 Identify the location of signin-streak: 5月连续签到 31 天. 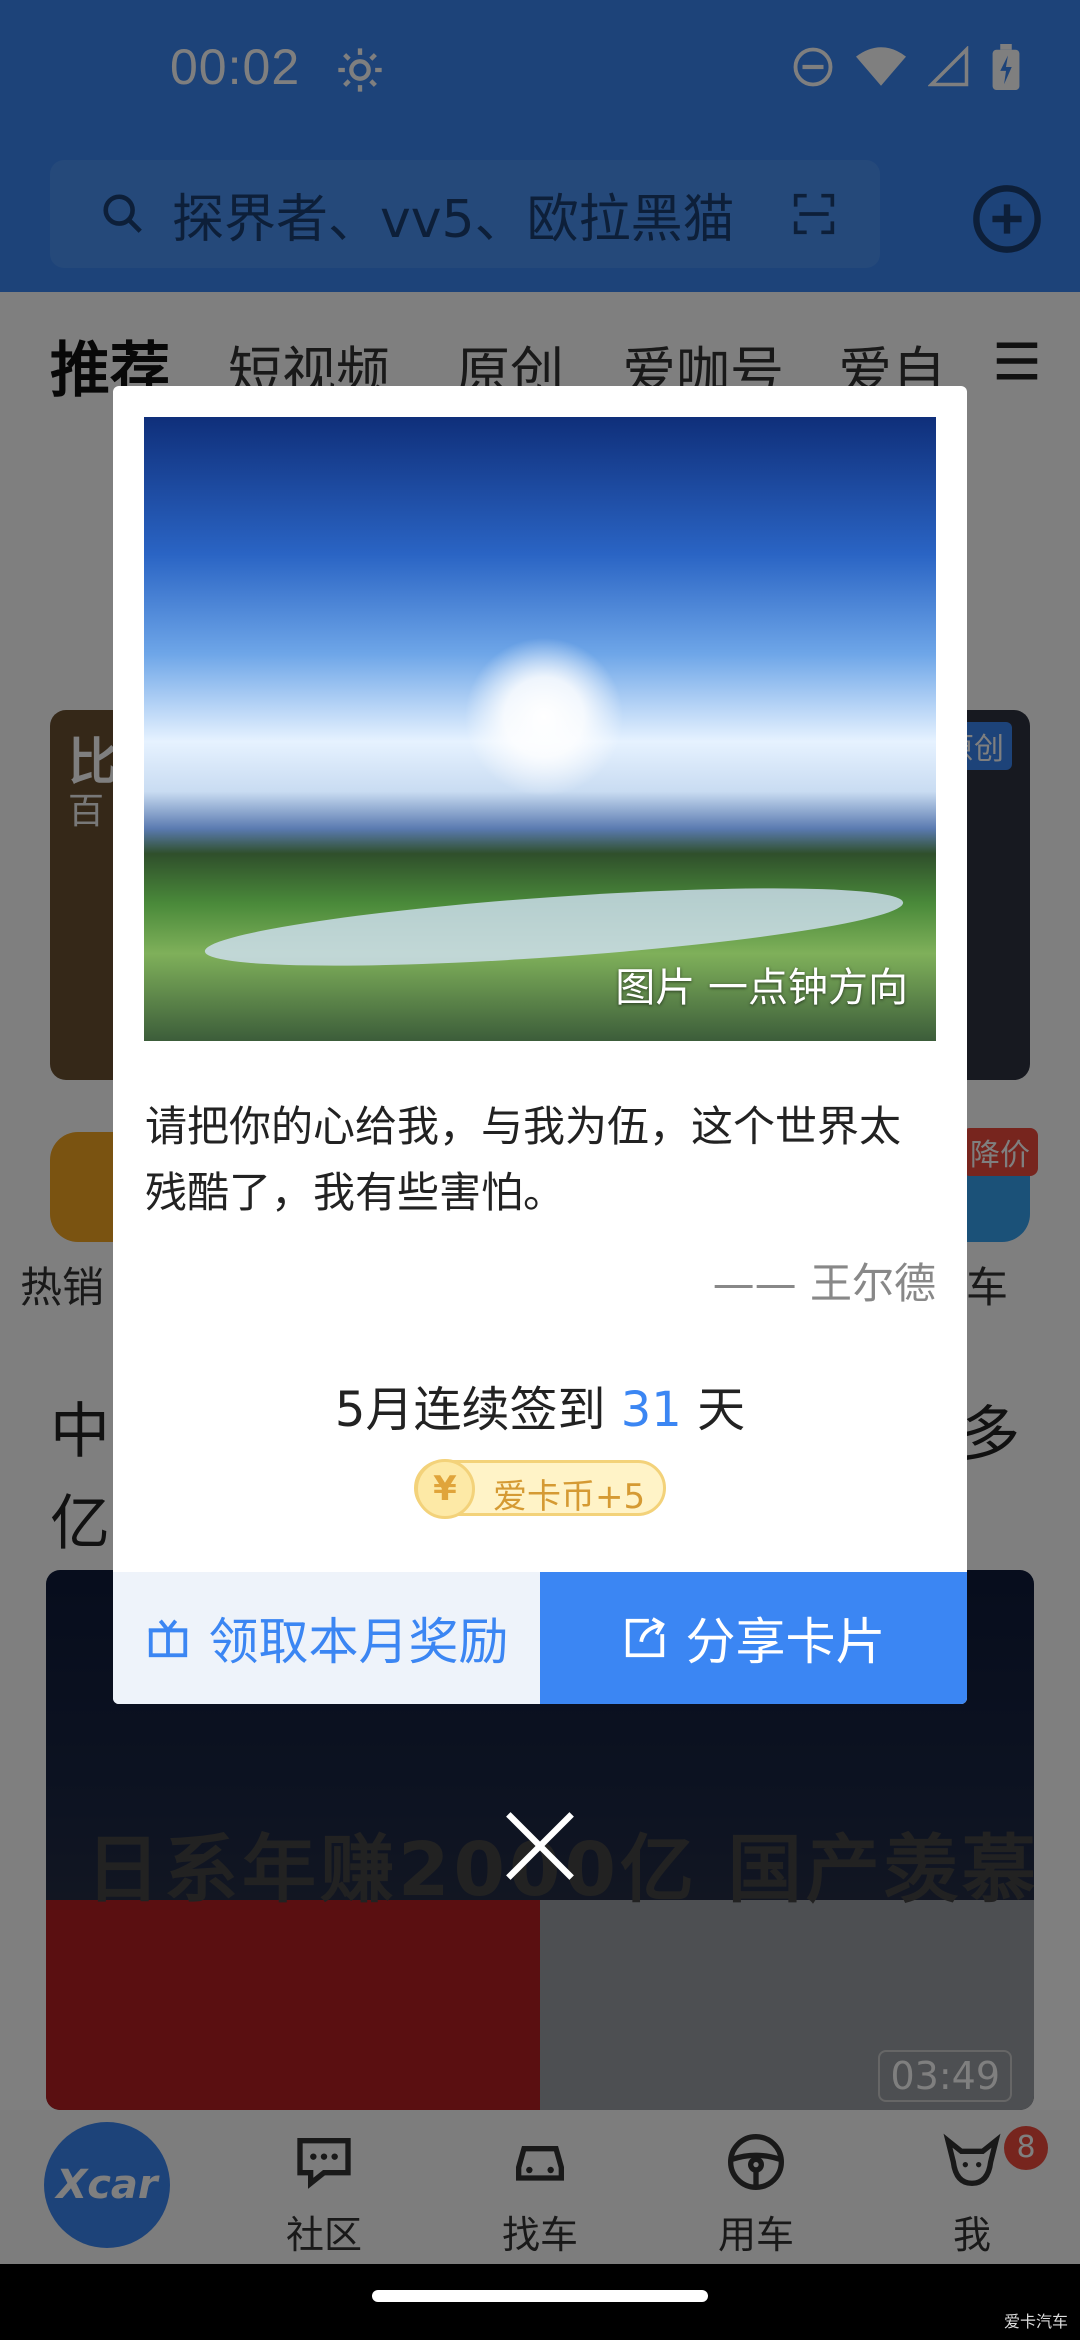
(540, 1405).